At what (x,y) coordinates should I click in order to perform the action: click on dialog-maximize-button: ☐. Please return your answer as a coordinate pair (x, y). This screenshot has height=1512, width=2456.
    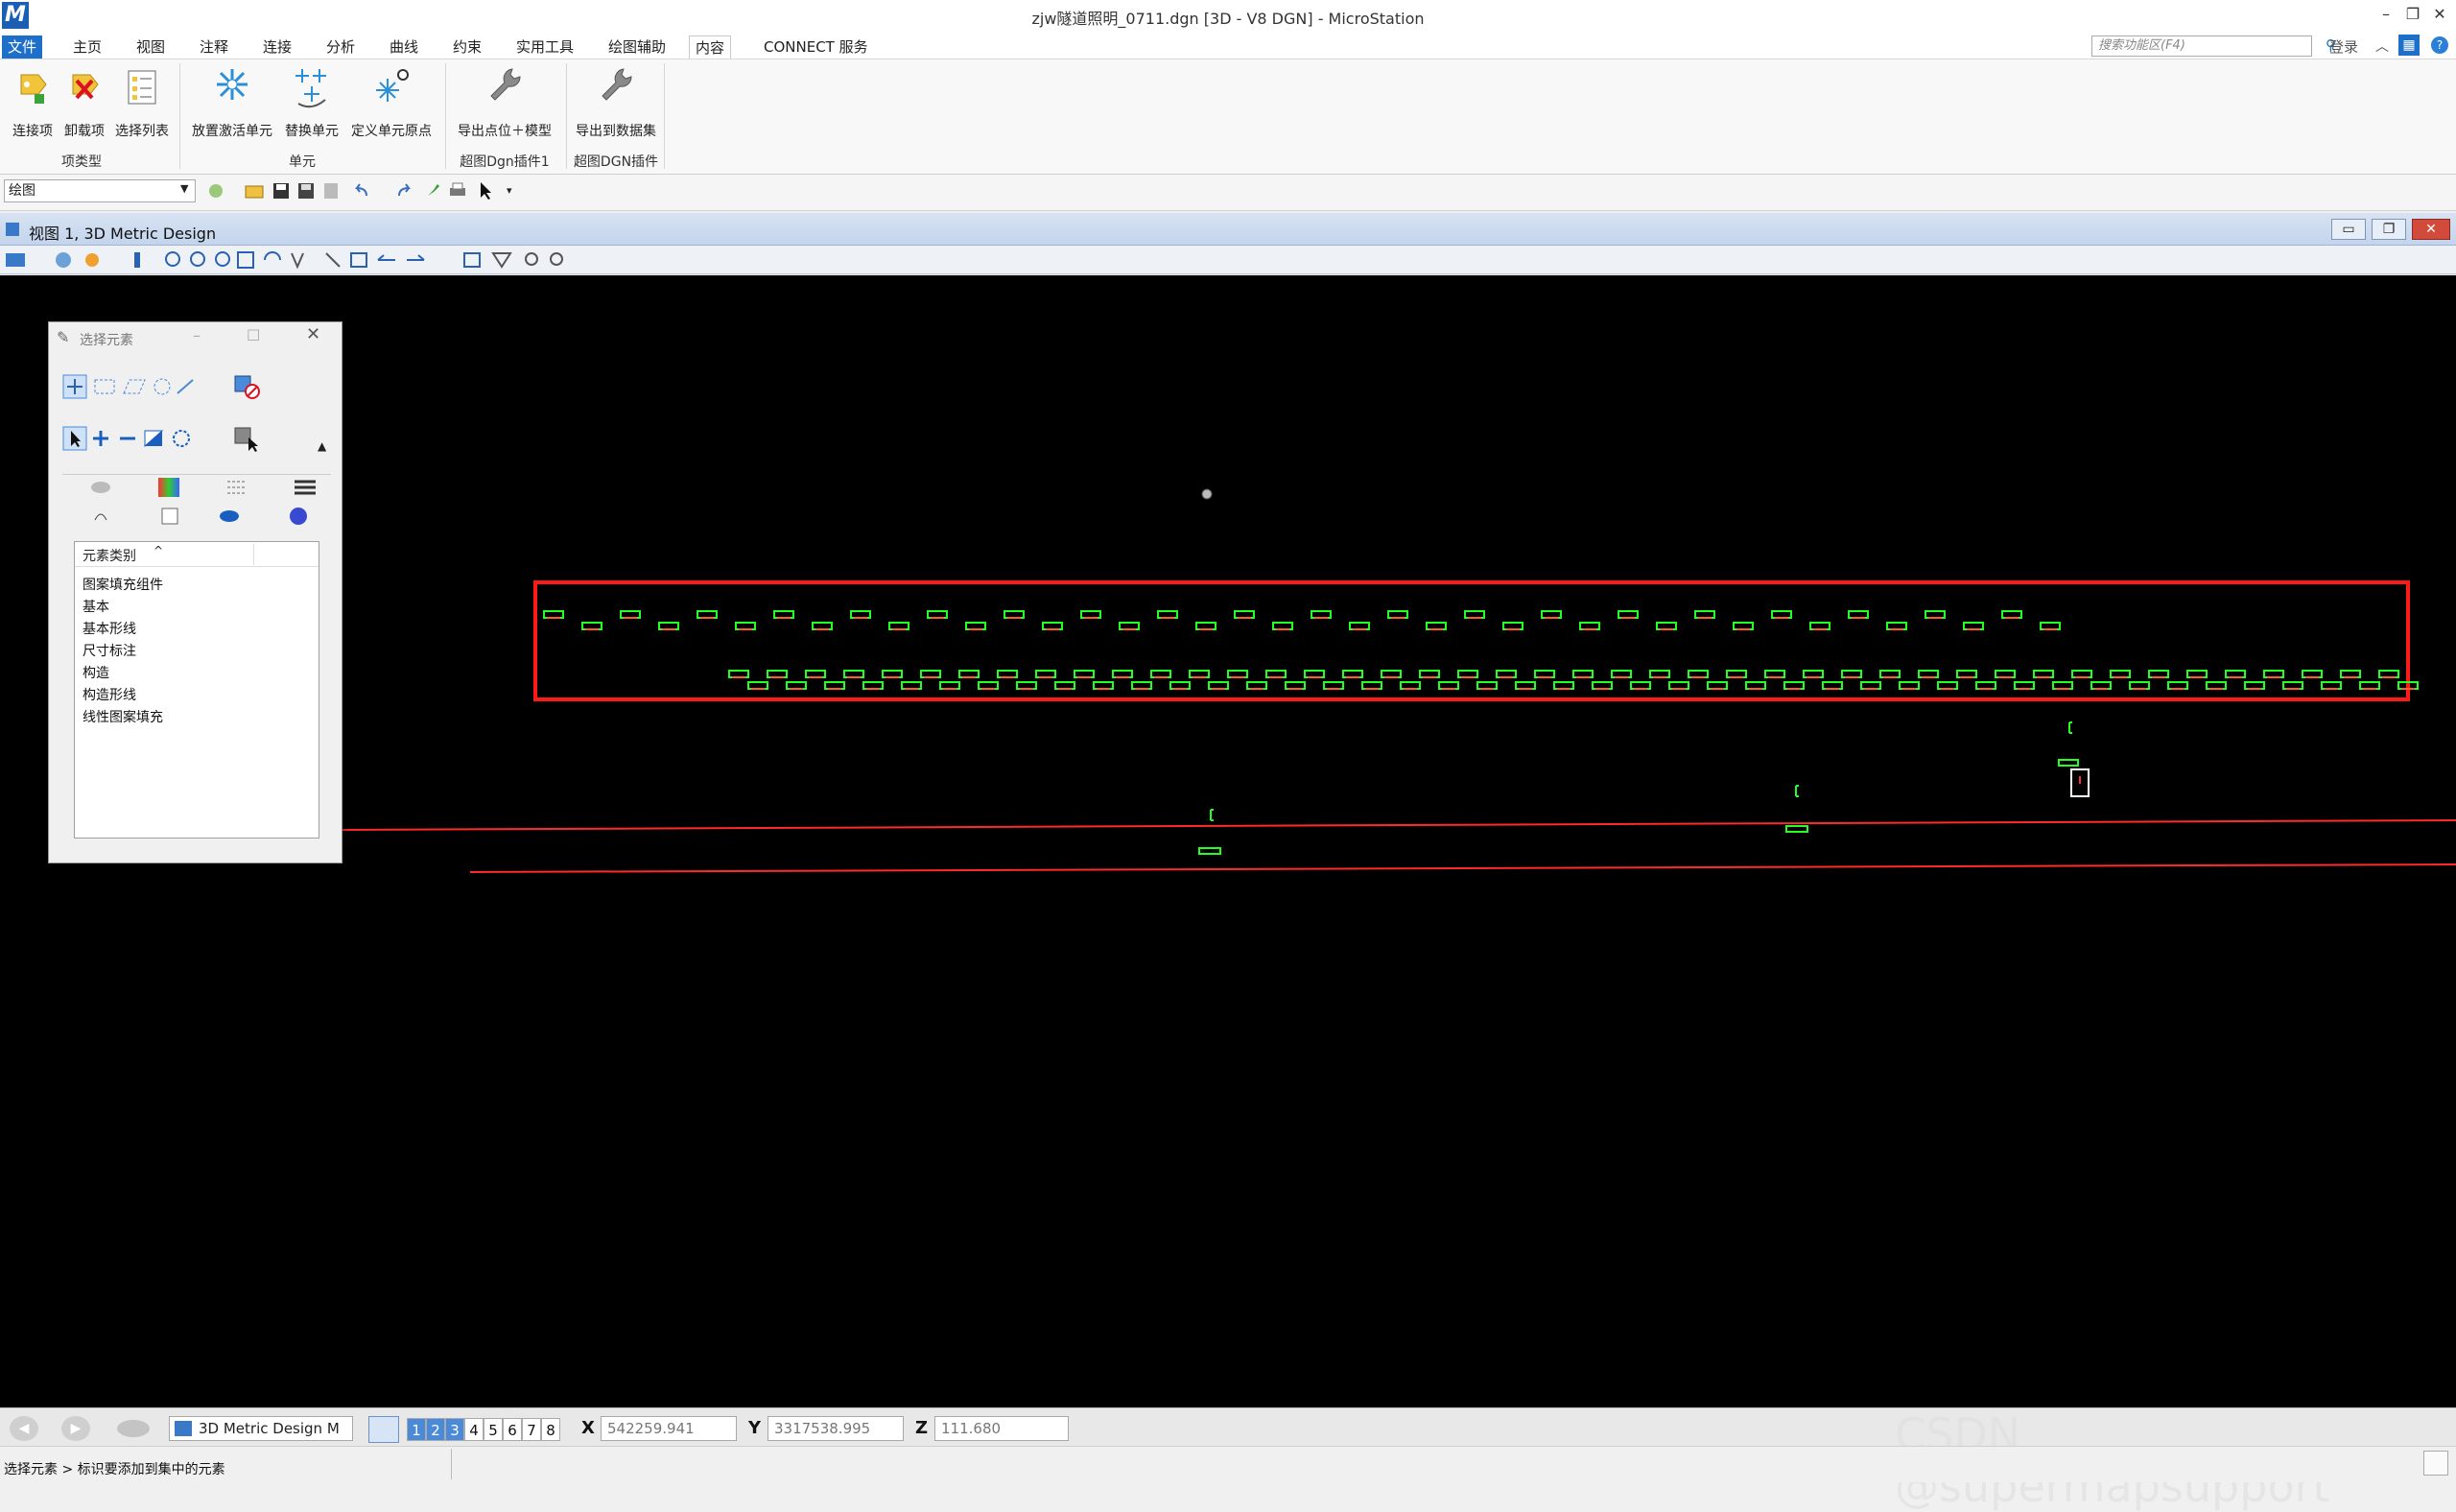
    Looking at the image, I should click on (253, 335).